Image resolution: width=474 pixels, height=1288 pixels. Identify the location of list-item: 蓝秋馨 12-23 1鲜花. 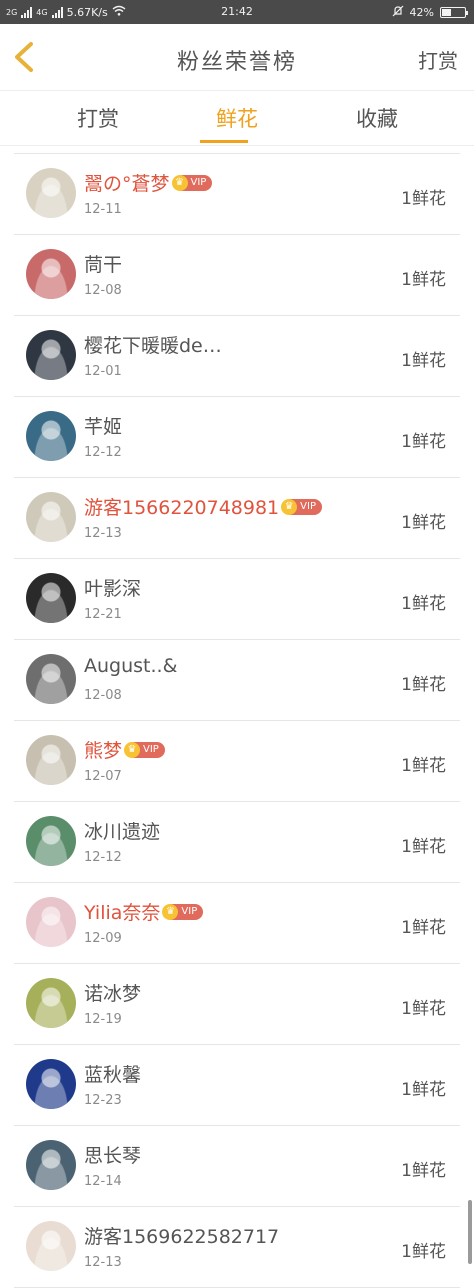
(237, 1085).